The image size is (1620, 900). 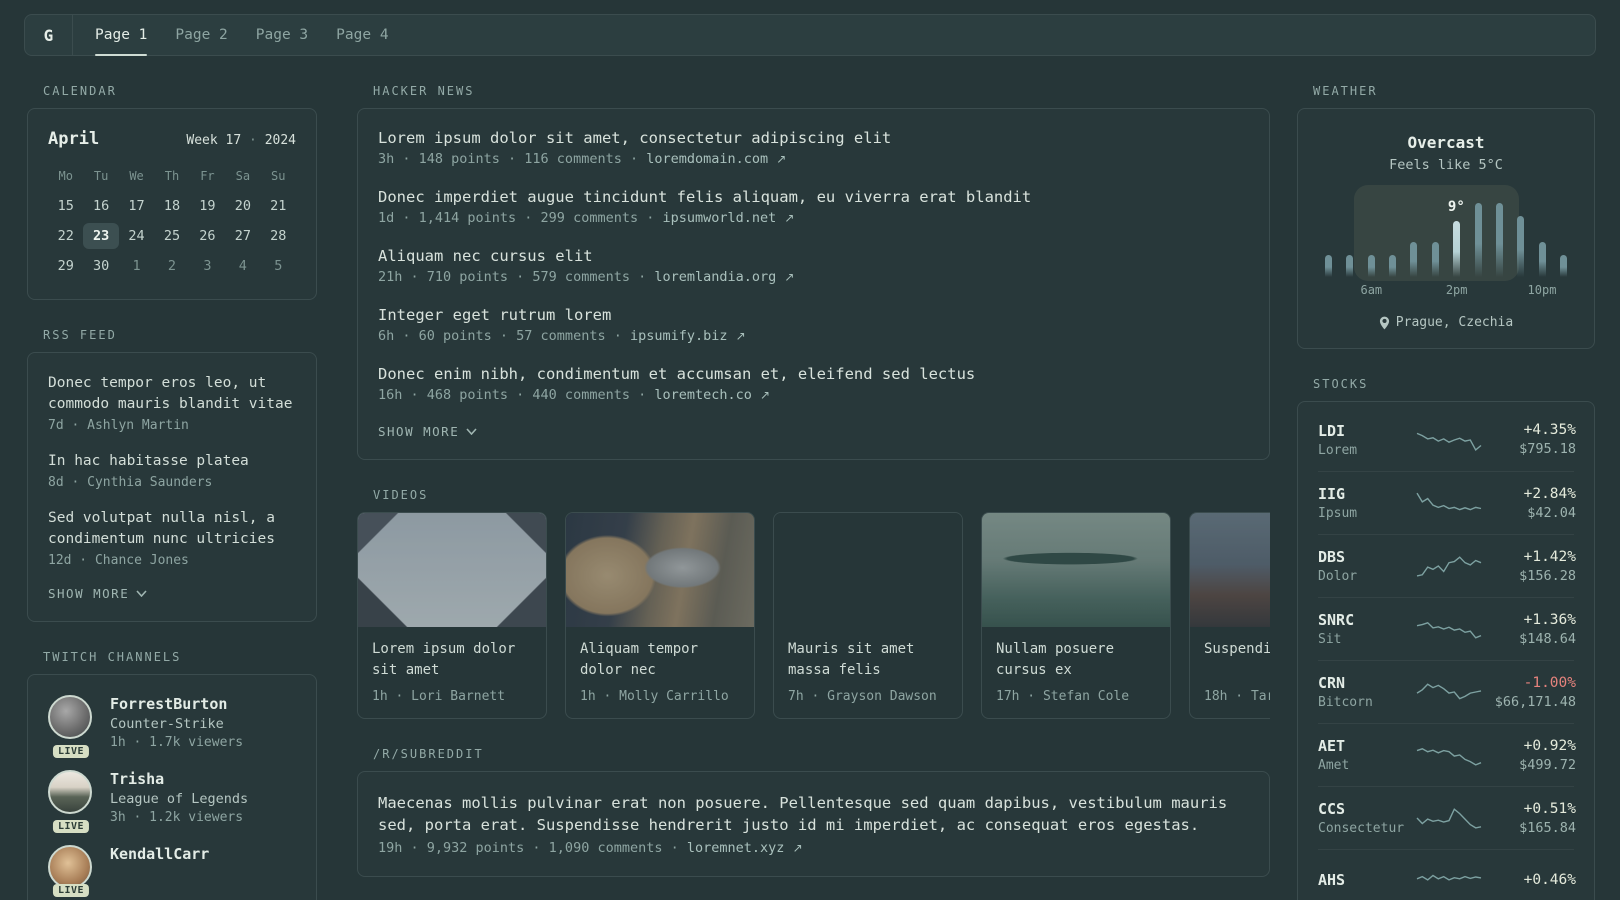 What do you see at coordinates (715, 277) in the screenshot?
I see `hn-item-domain-link: loremlandia.org` at bounding box center [715, 277].